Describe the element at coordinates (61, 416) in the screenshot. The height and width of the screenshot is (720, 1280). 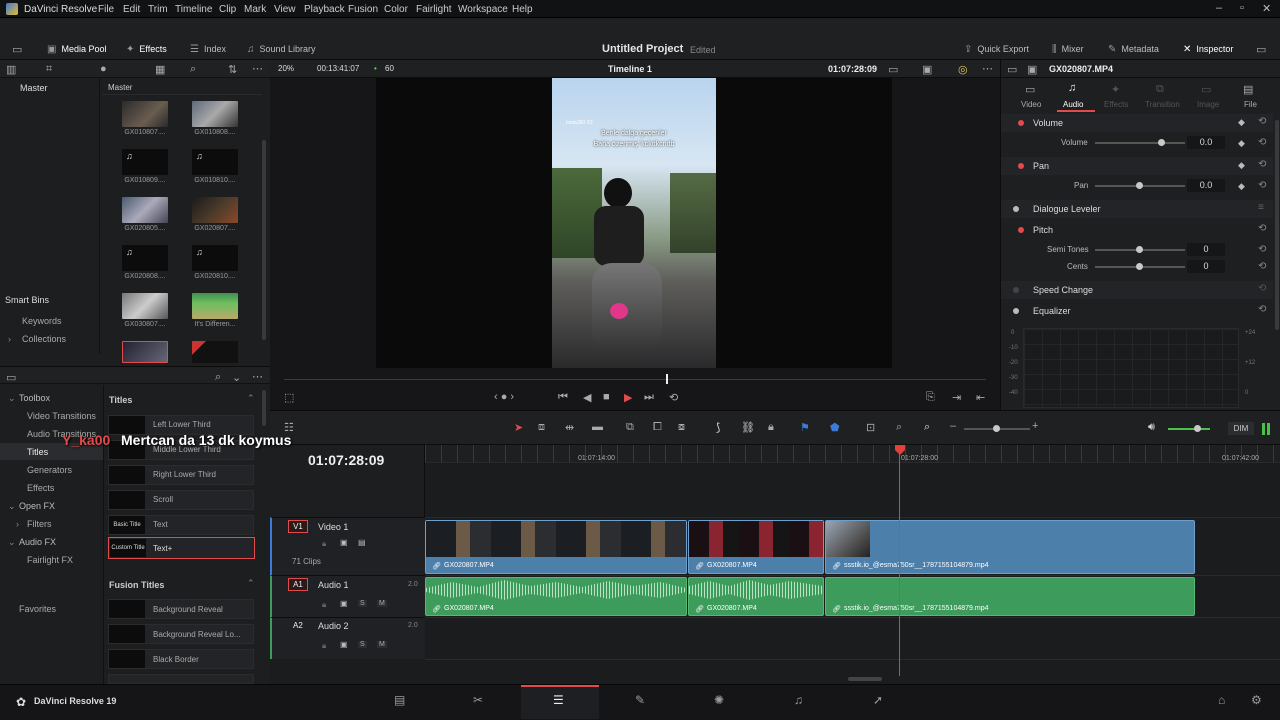
I see `tree-video-transitions: Video Transitions` at that location.